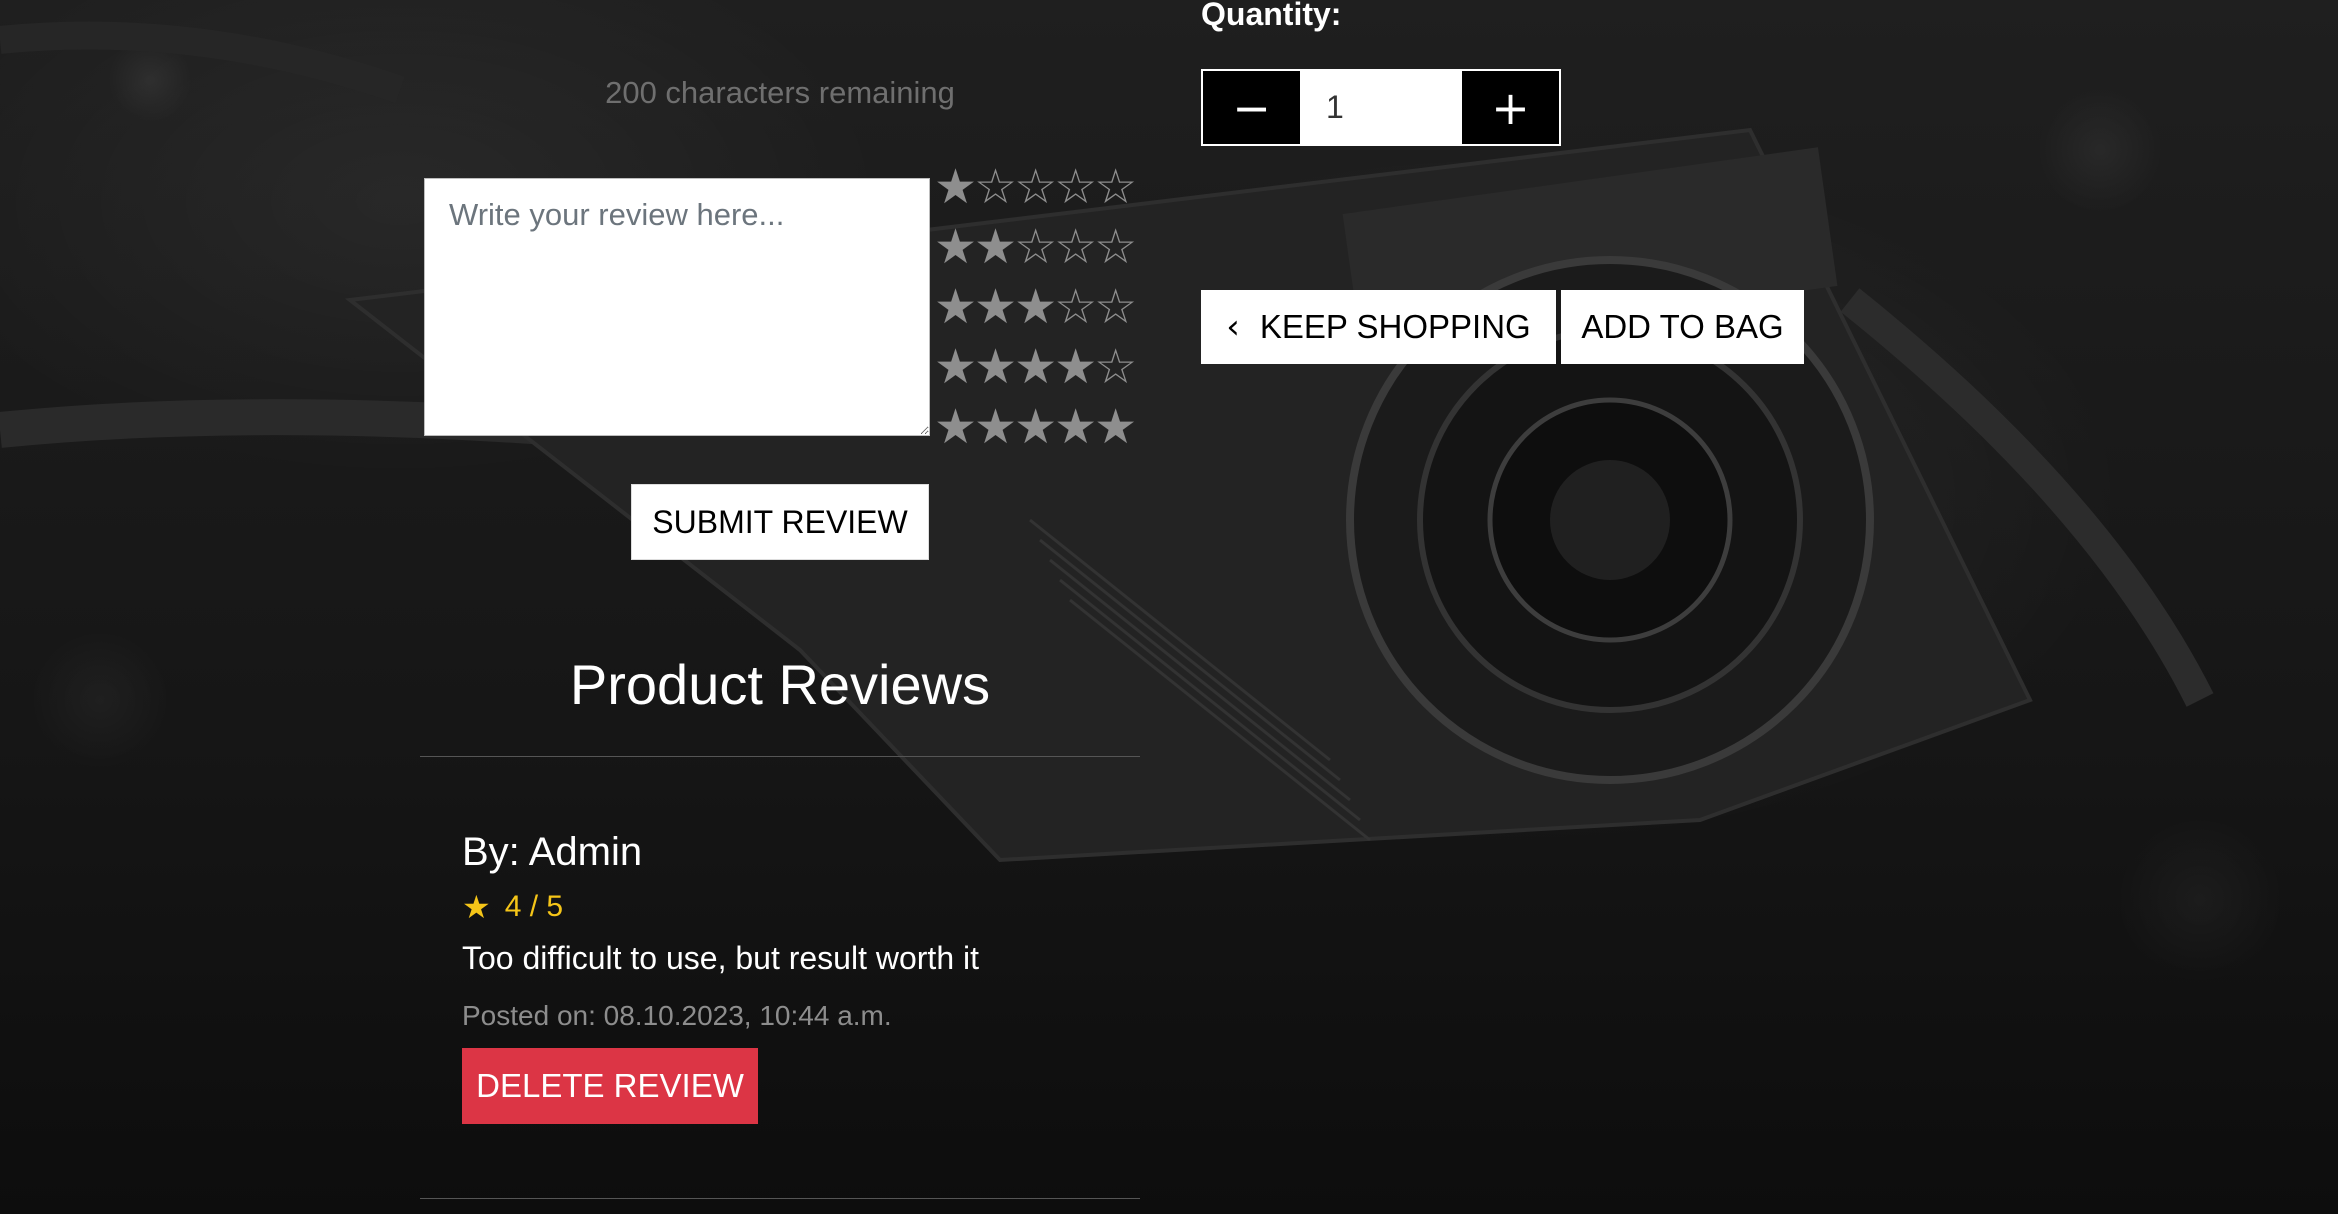  Describe the element at coordinates (610, 1086) in the screenshot. I see `delete-review-button: DELETE REVIEW` at that location.